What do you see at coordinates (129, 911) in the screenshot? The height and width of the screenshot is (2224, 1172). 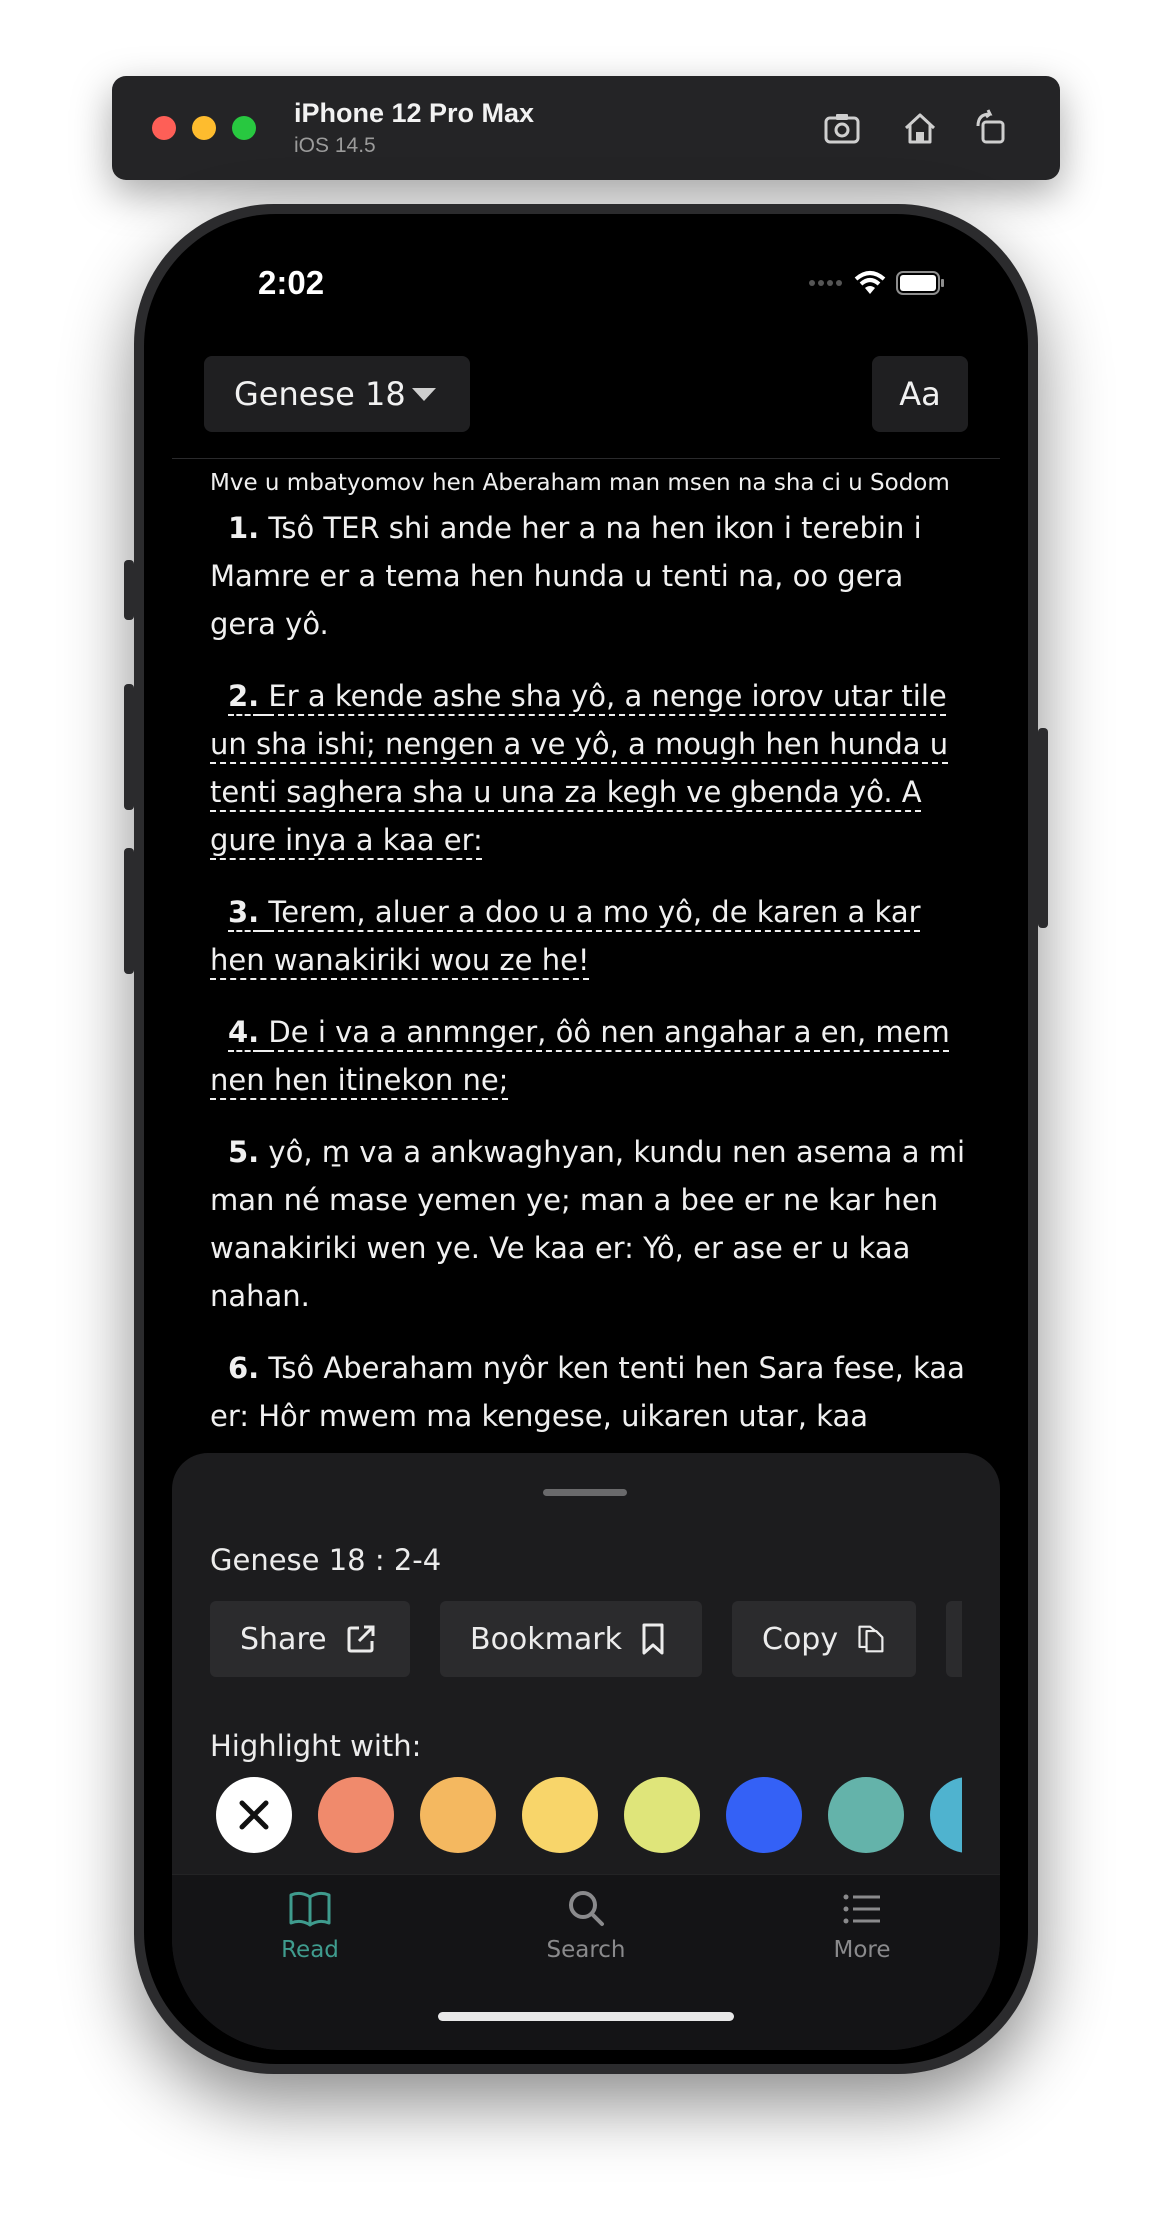 I see `volume-down-button` at bounding box center [129, 911].